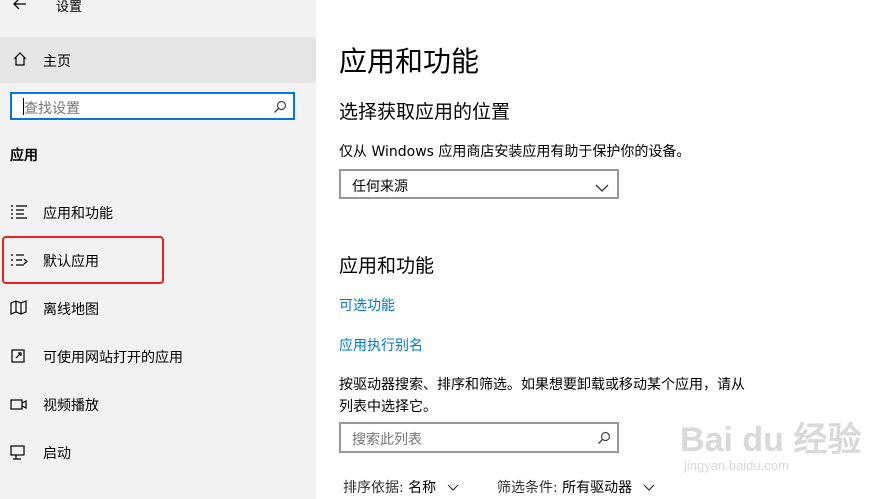 This screenshot has height=499, width=884. I want to click on sidebar-item-offline-maps: 离线地图, so click(158, 308).